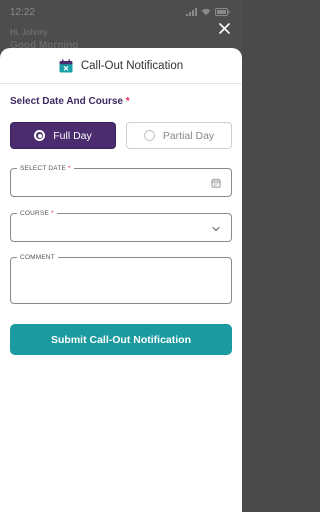  I want to click on signal-icon, so click(191, 12).